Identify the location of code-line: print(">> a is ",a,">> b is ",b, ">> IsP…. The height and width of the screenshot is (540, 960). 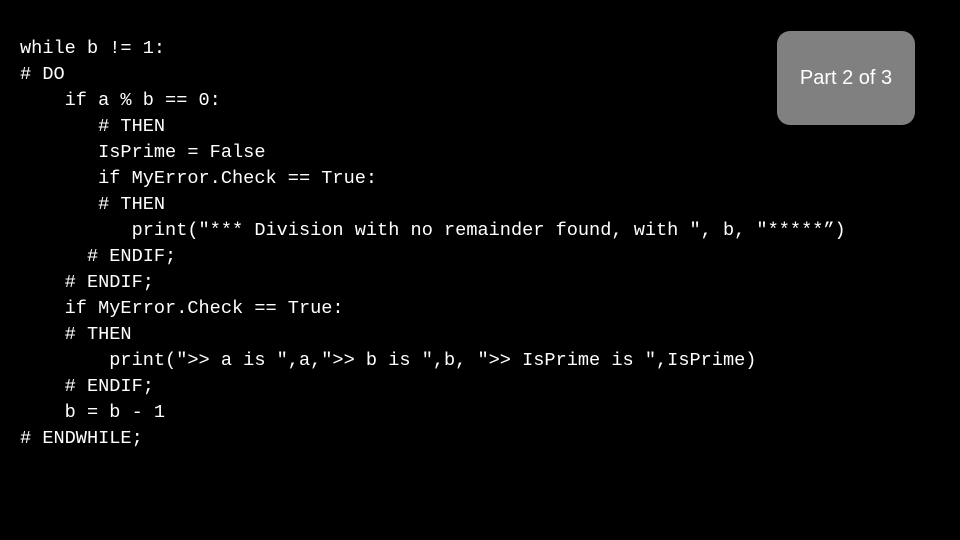
(388, 360).